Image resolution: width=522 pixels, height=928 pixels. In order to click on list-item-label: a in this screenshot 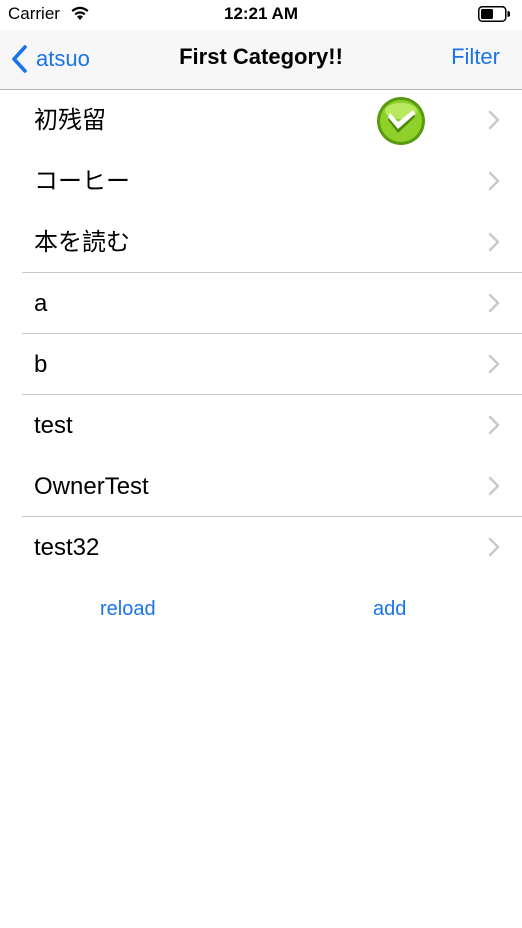, I will do `click(41, 303)`.